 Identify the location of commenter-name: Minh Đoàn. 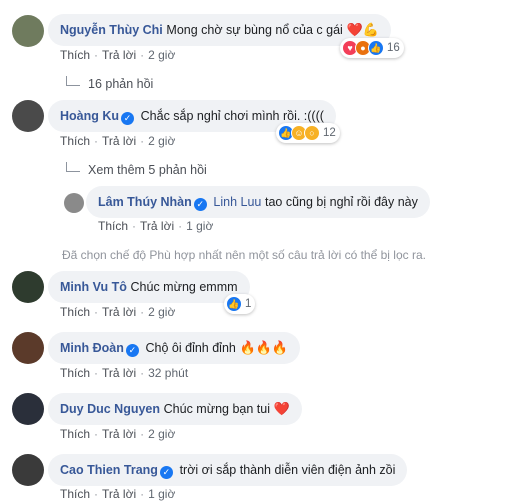
(92, 348).